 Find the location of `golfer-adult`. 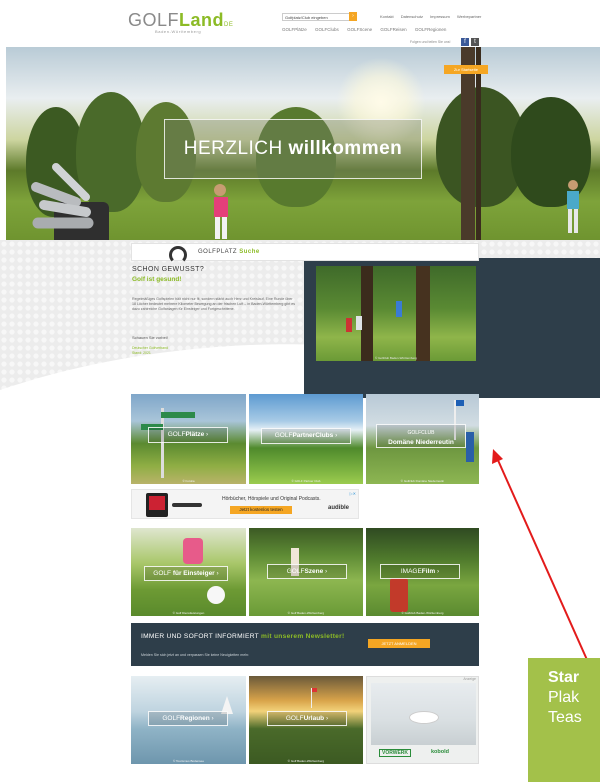

golfer-adult is located at coordinates (573, 206).